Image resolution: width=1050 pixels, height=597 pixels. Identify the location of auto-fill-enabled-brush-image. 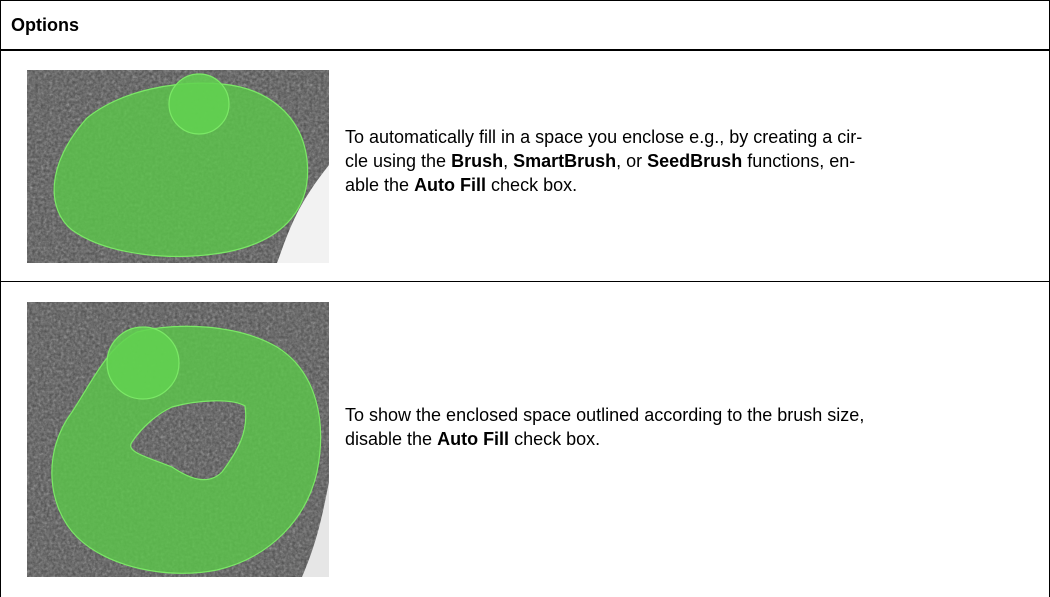
(178, 166).